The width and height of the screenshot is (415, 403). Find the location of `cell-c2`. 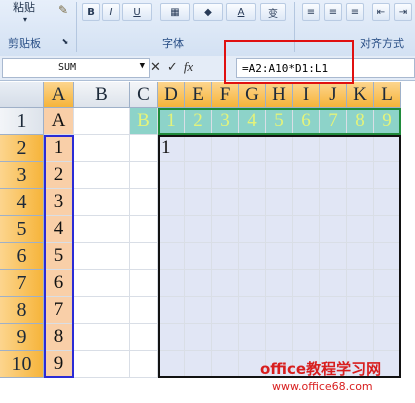

cell-c2 is located at coordinates (144, 148).